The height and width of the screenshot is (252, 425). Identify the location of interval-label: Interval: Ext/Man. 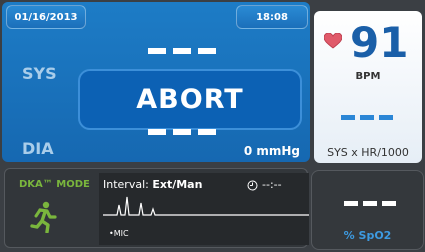
(152, 184).